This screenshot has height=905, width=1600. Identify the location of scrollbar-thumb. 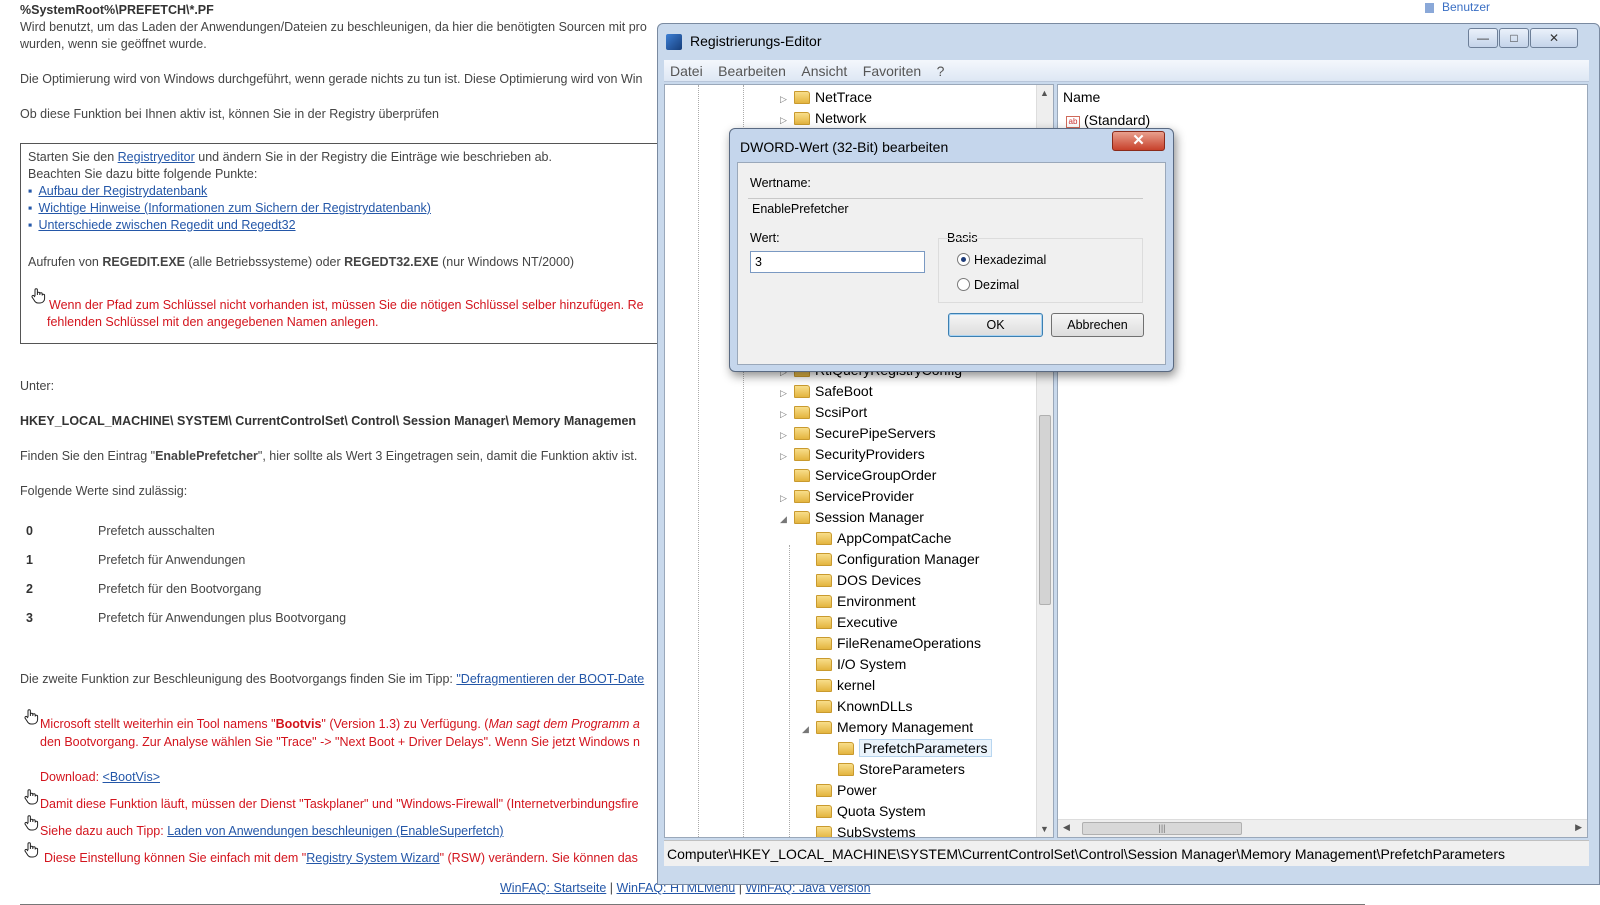
(1045, 510).